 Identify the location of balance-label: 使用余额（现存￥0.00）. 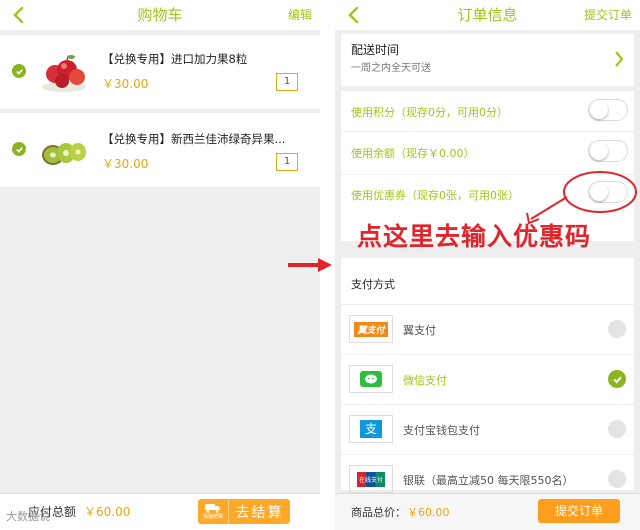
(413, 153).